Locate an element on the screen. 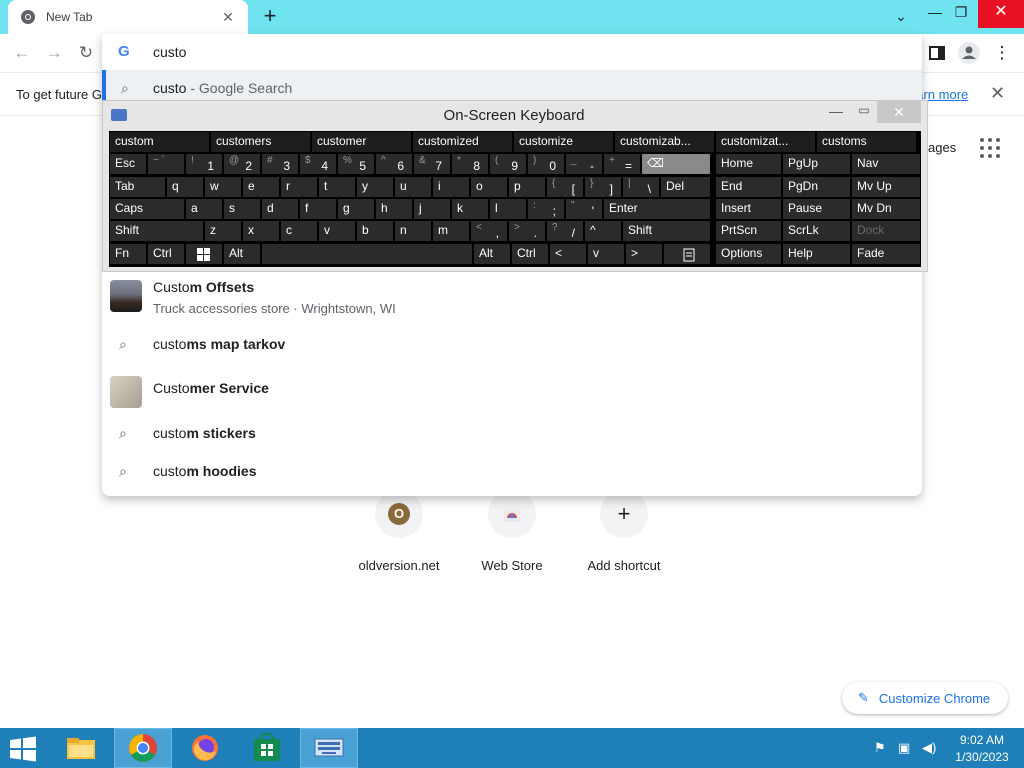 This screenshot has height=768, width=1024. key-symbol: ? / is located at coordinates (565, 231).